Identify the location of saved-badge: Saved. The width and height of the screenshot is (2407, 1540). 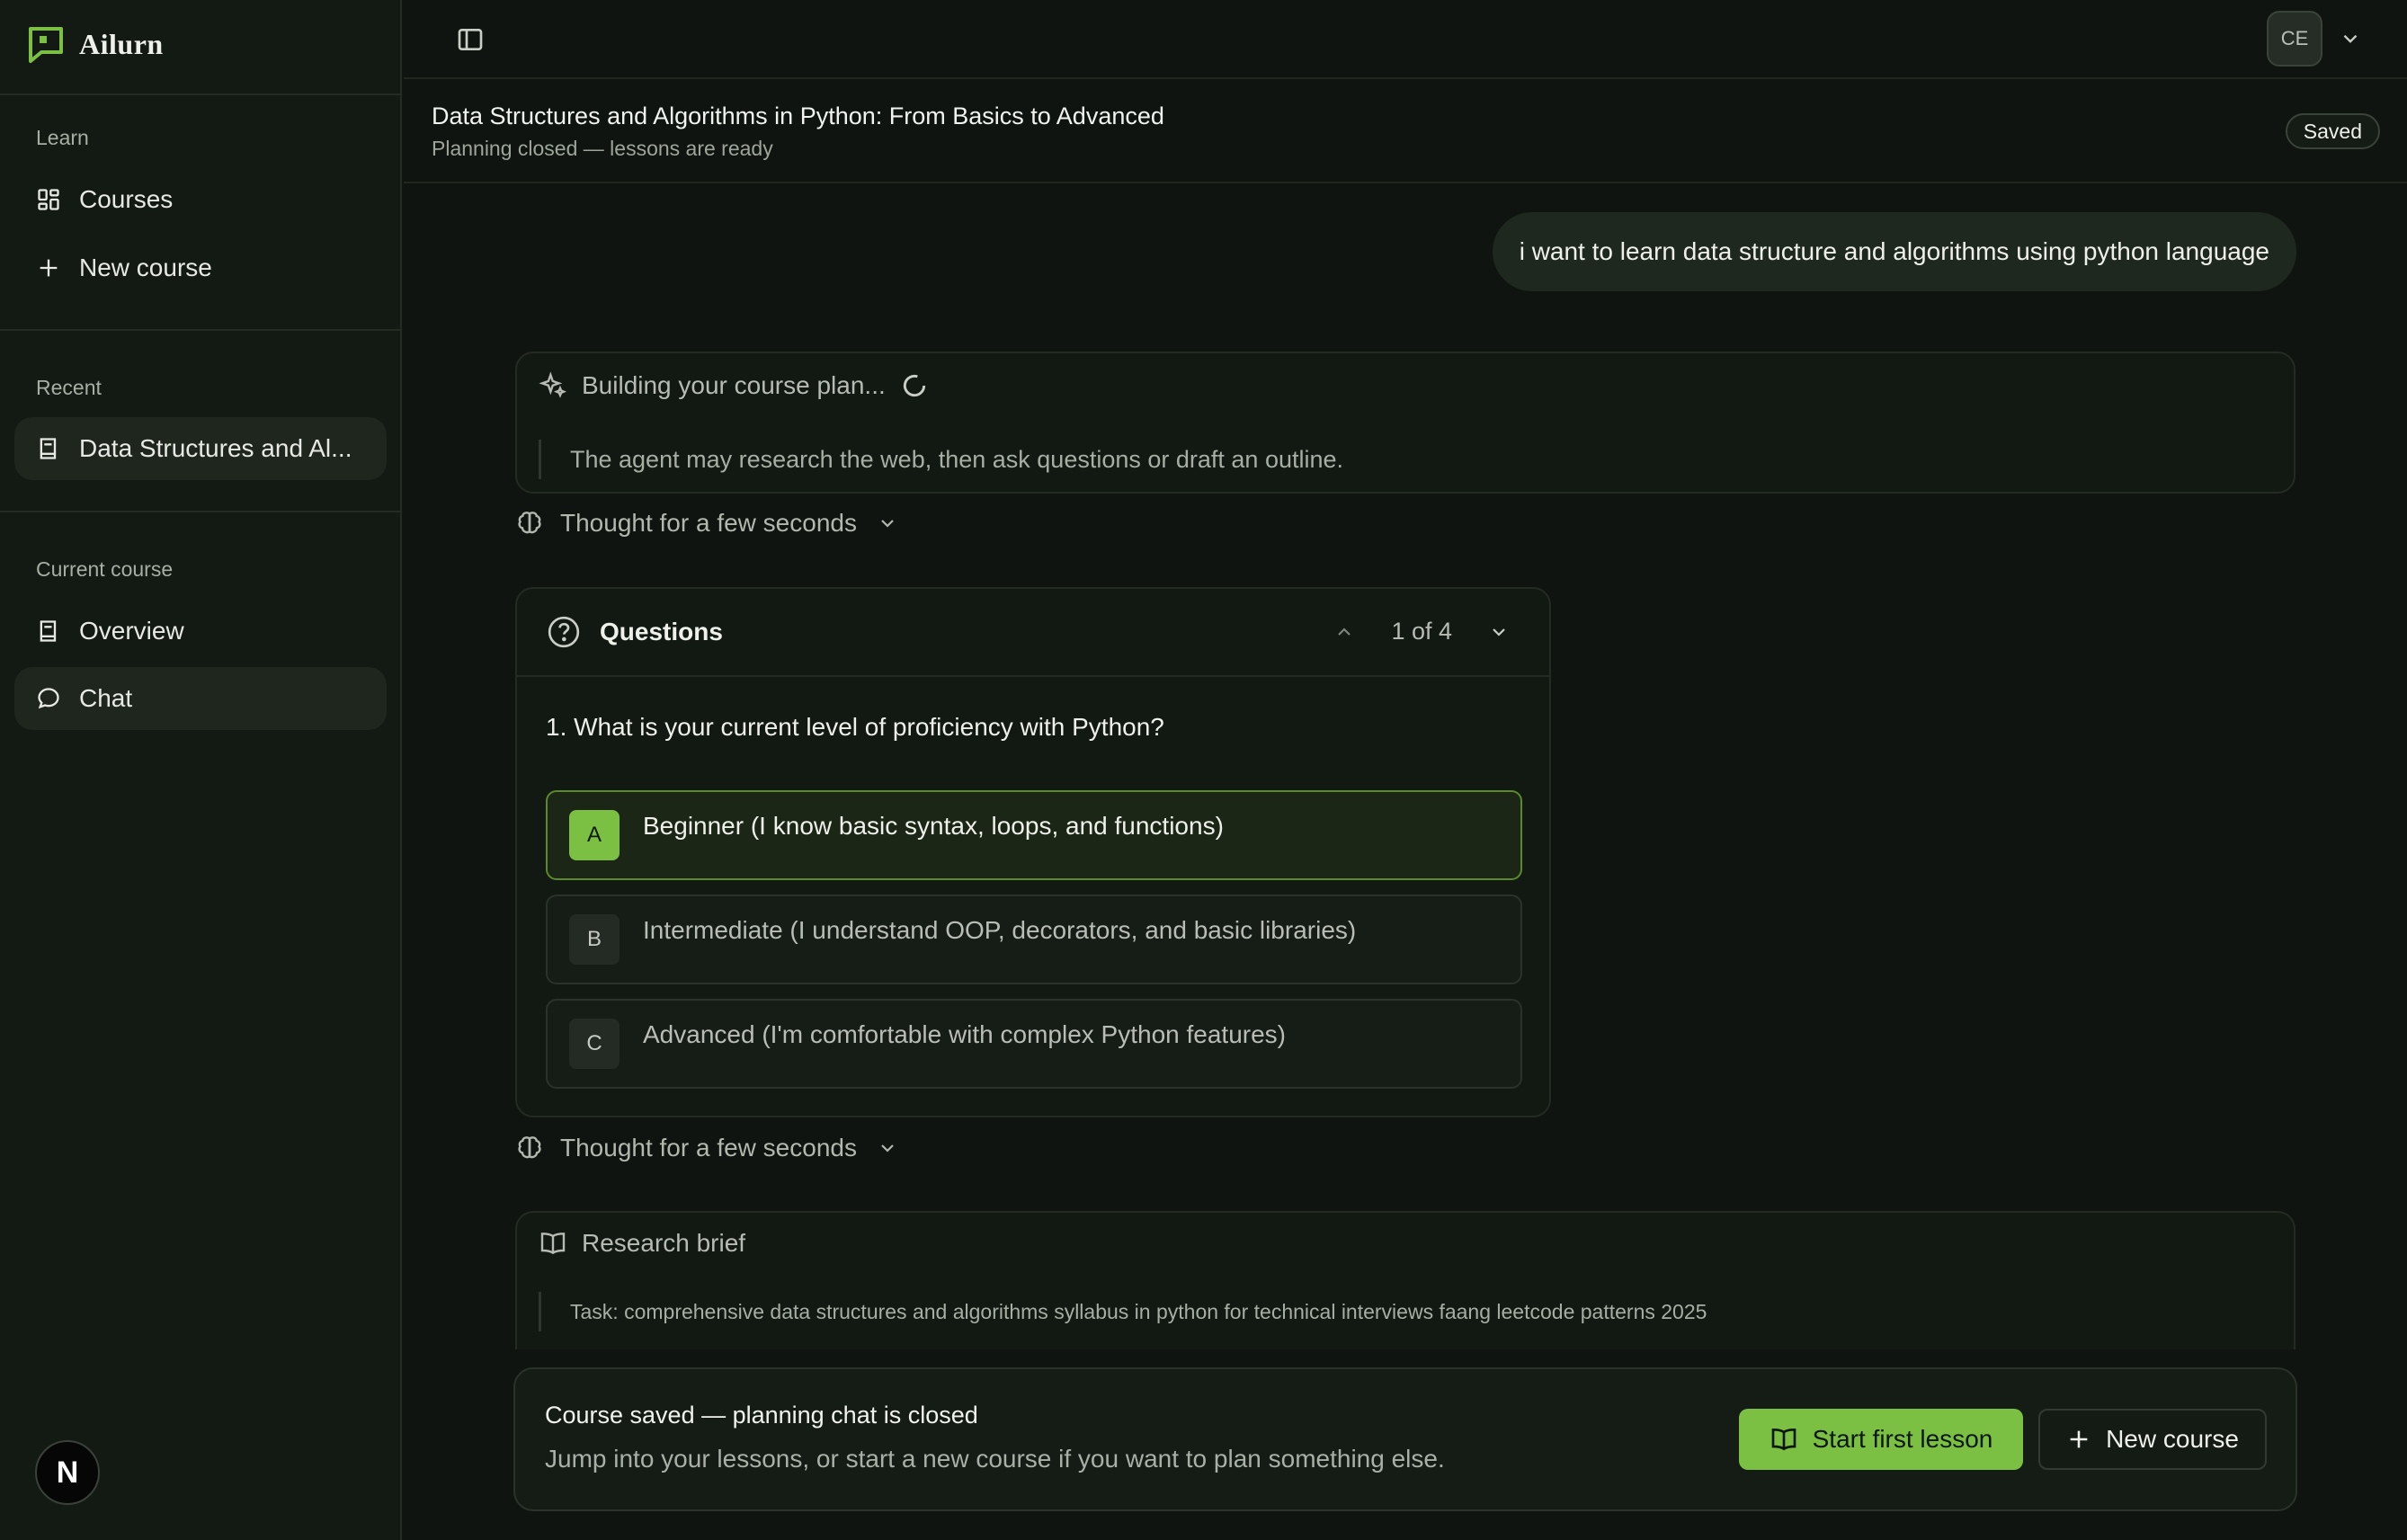
(2332, 131).